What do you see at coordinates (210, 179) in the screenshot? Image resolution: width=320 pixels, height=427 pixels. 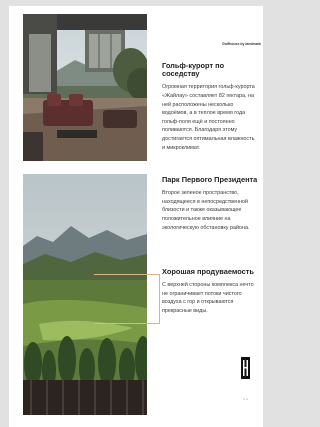 I see `section-title: Парк Первого Президента` at bounding box center [210, 179].